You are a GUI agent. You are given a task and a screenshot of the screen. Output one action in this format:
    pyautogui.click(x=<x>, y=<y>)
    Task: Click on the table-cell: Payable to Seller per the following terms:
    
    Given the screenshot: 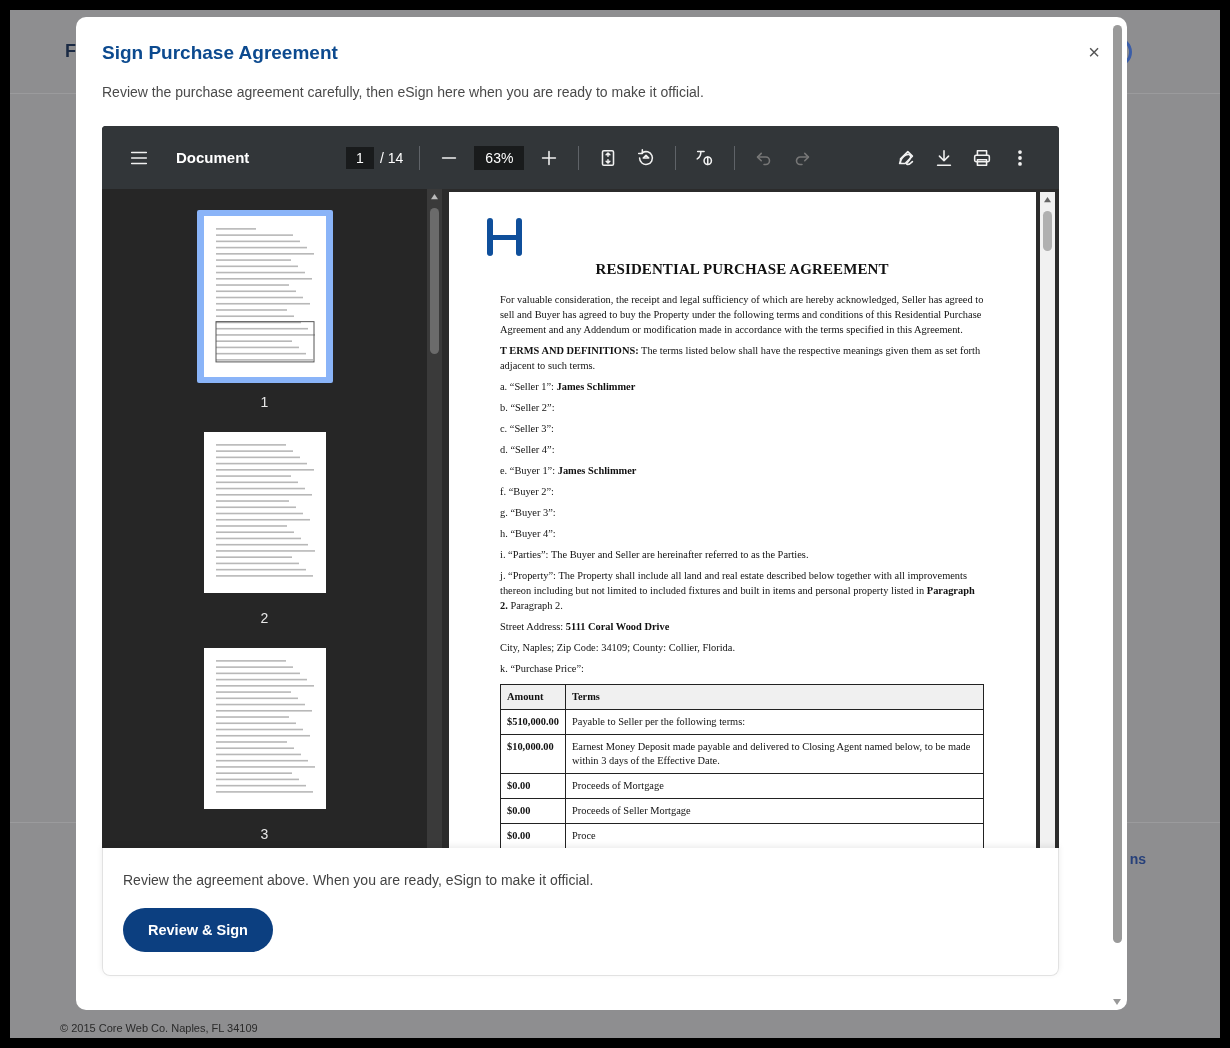 What is the action you would take?
    pyautogui.click(x=774, y=722)
    